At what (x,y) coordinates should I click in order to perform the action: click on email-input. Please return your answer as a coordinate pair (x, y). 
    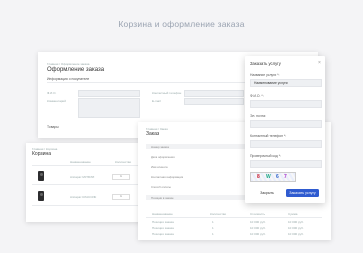
    Looking at the image, I should click on (286, 124).